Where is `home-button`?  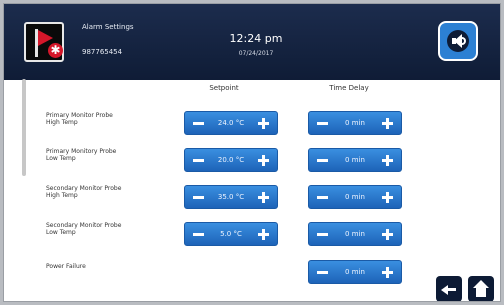 home-button is located at coordinates (481, 288).